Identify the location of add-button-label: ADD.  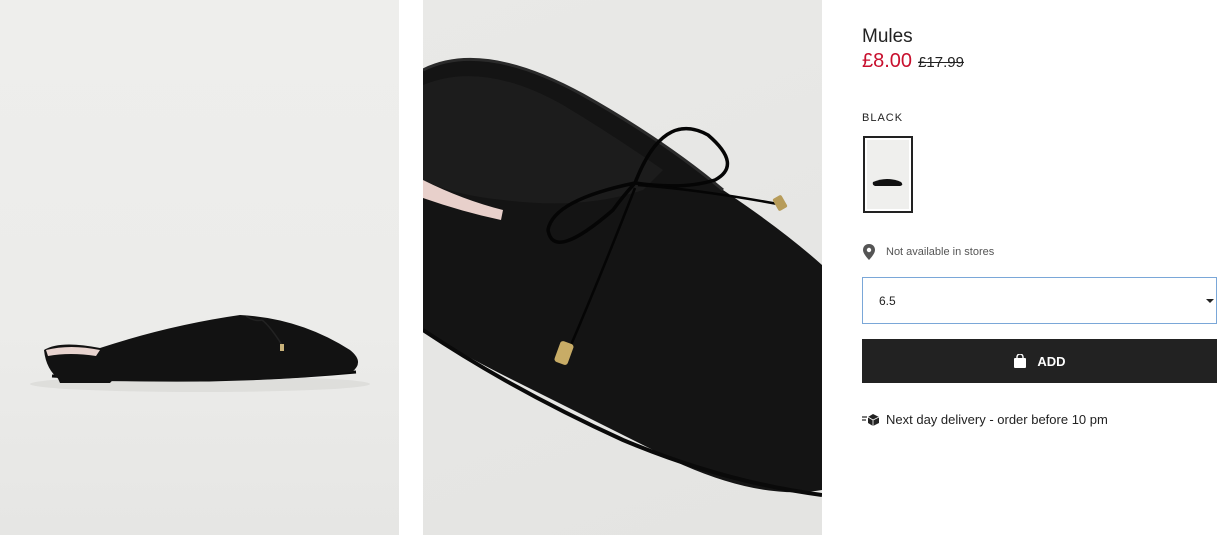
(1051, 361).